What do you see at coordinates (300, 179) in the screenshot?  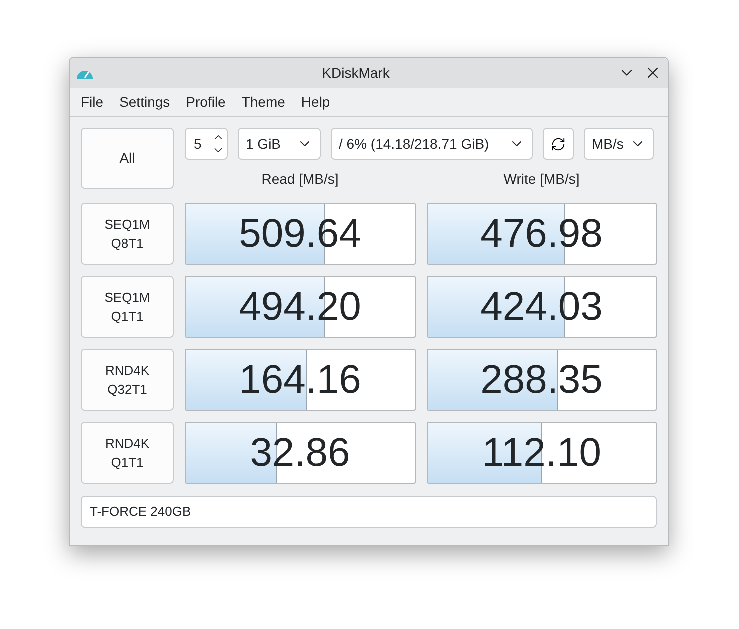 I see `column-header: Read [MB/s]` at bounding box center [300, 179].